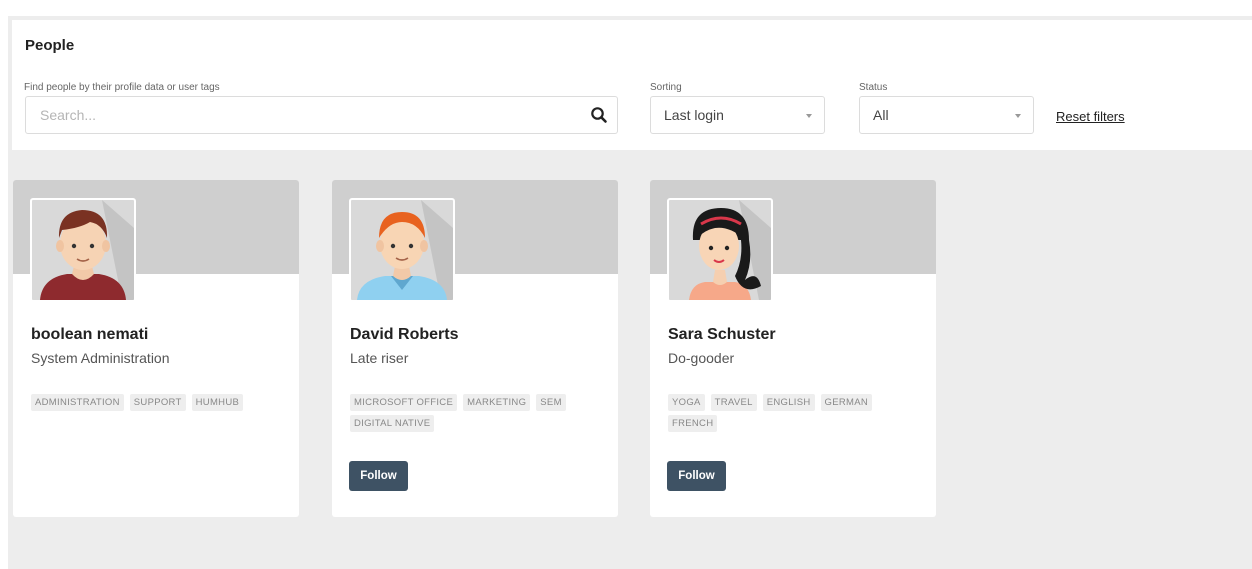 The height and width of the screenshot is (569, 1252). What do you see at coordinates (873, 87) in the screenshot?
I see `status-label: Status` at bounding box center [873, 87].